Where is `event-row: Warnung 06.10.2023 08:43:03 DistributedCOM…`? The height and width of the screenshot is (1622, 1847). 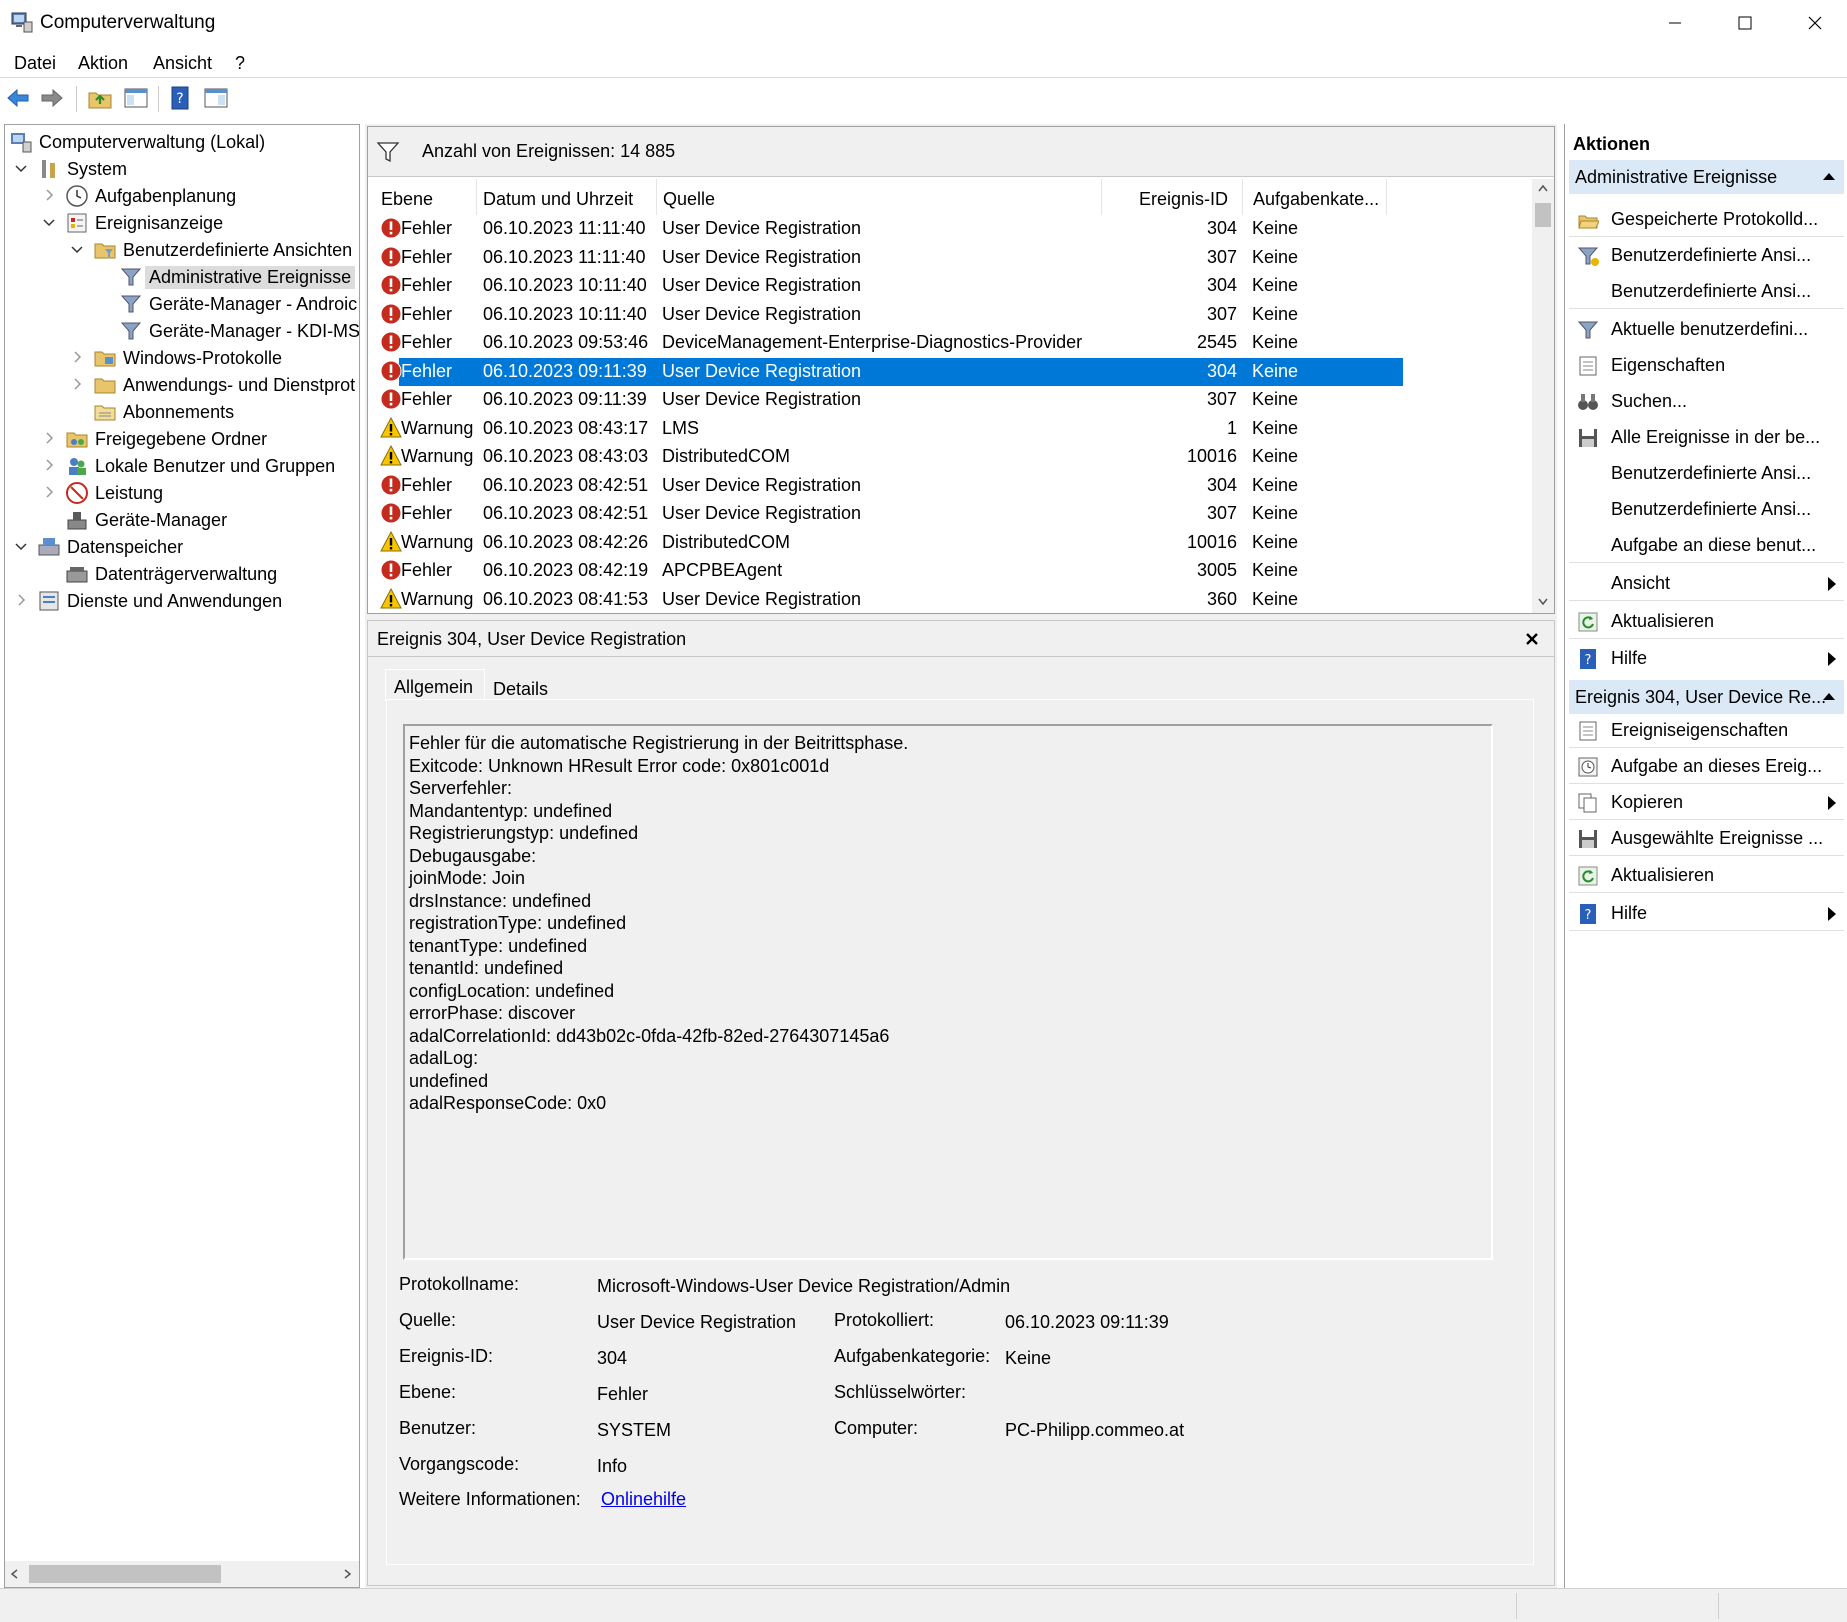 event-row: Warnung 06.10.2023 08:43:03 DistributedCOM… is located at coordinates (888, 457).